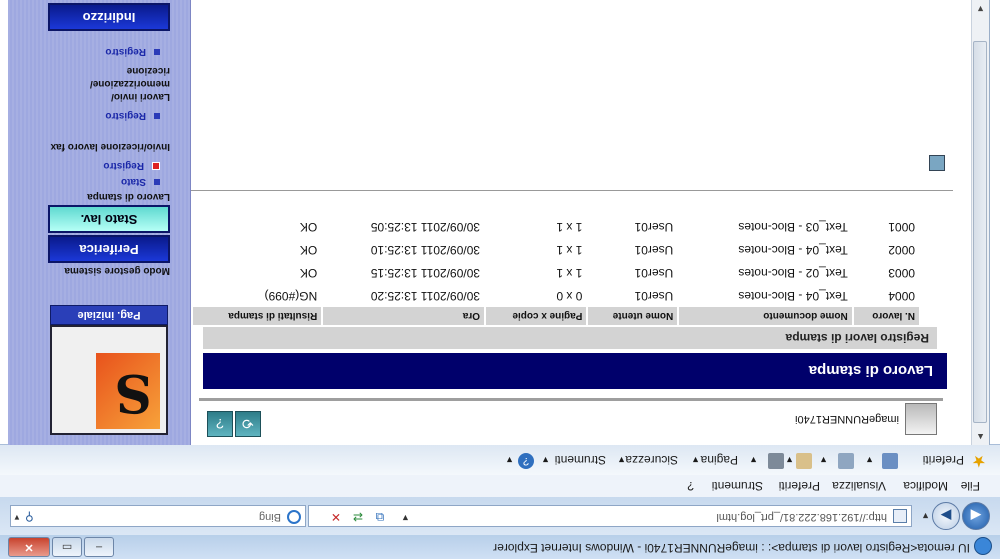 This screenshot has height=559, width=1000. Describe the element at coordinates (109, 249) in the screenshot. I see `periferica-button: Periferica` at that location.